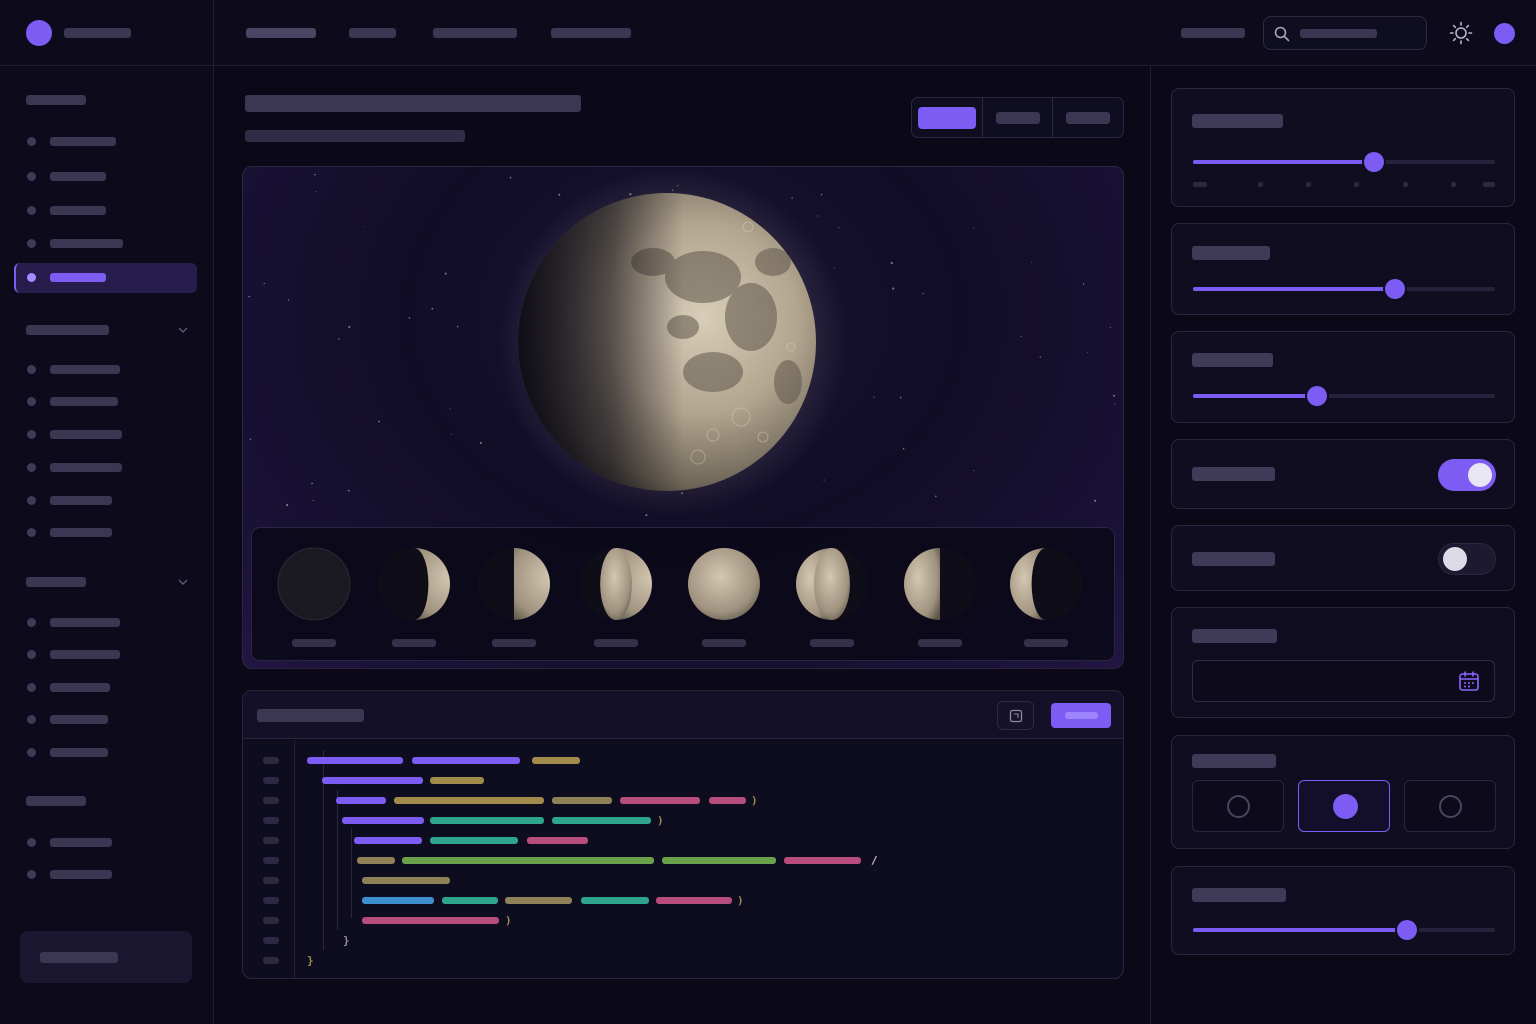  Describe the element at coordinates (1232, 360) in the screenshot. I see `control-label` at that location.